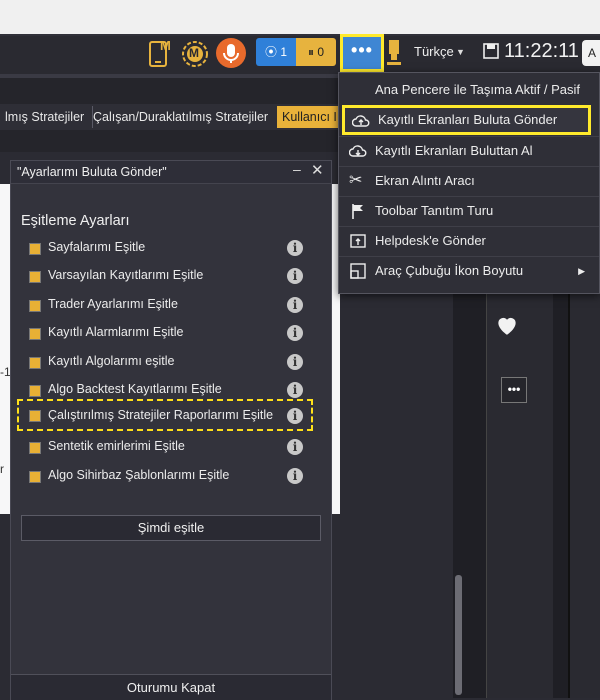 The image size is (600, 700). What do you see at coordinates (316, 52) in the screenshot?
I see `pause-button: ⏸ 0` at bounding box center [316, 52].